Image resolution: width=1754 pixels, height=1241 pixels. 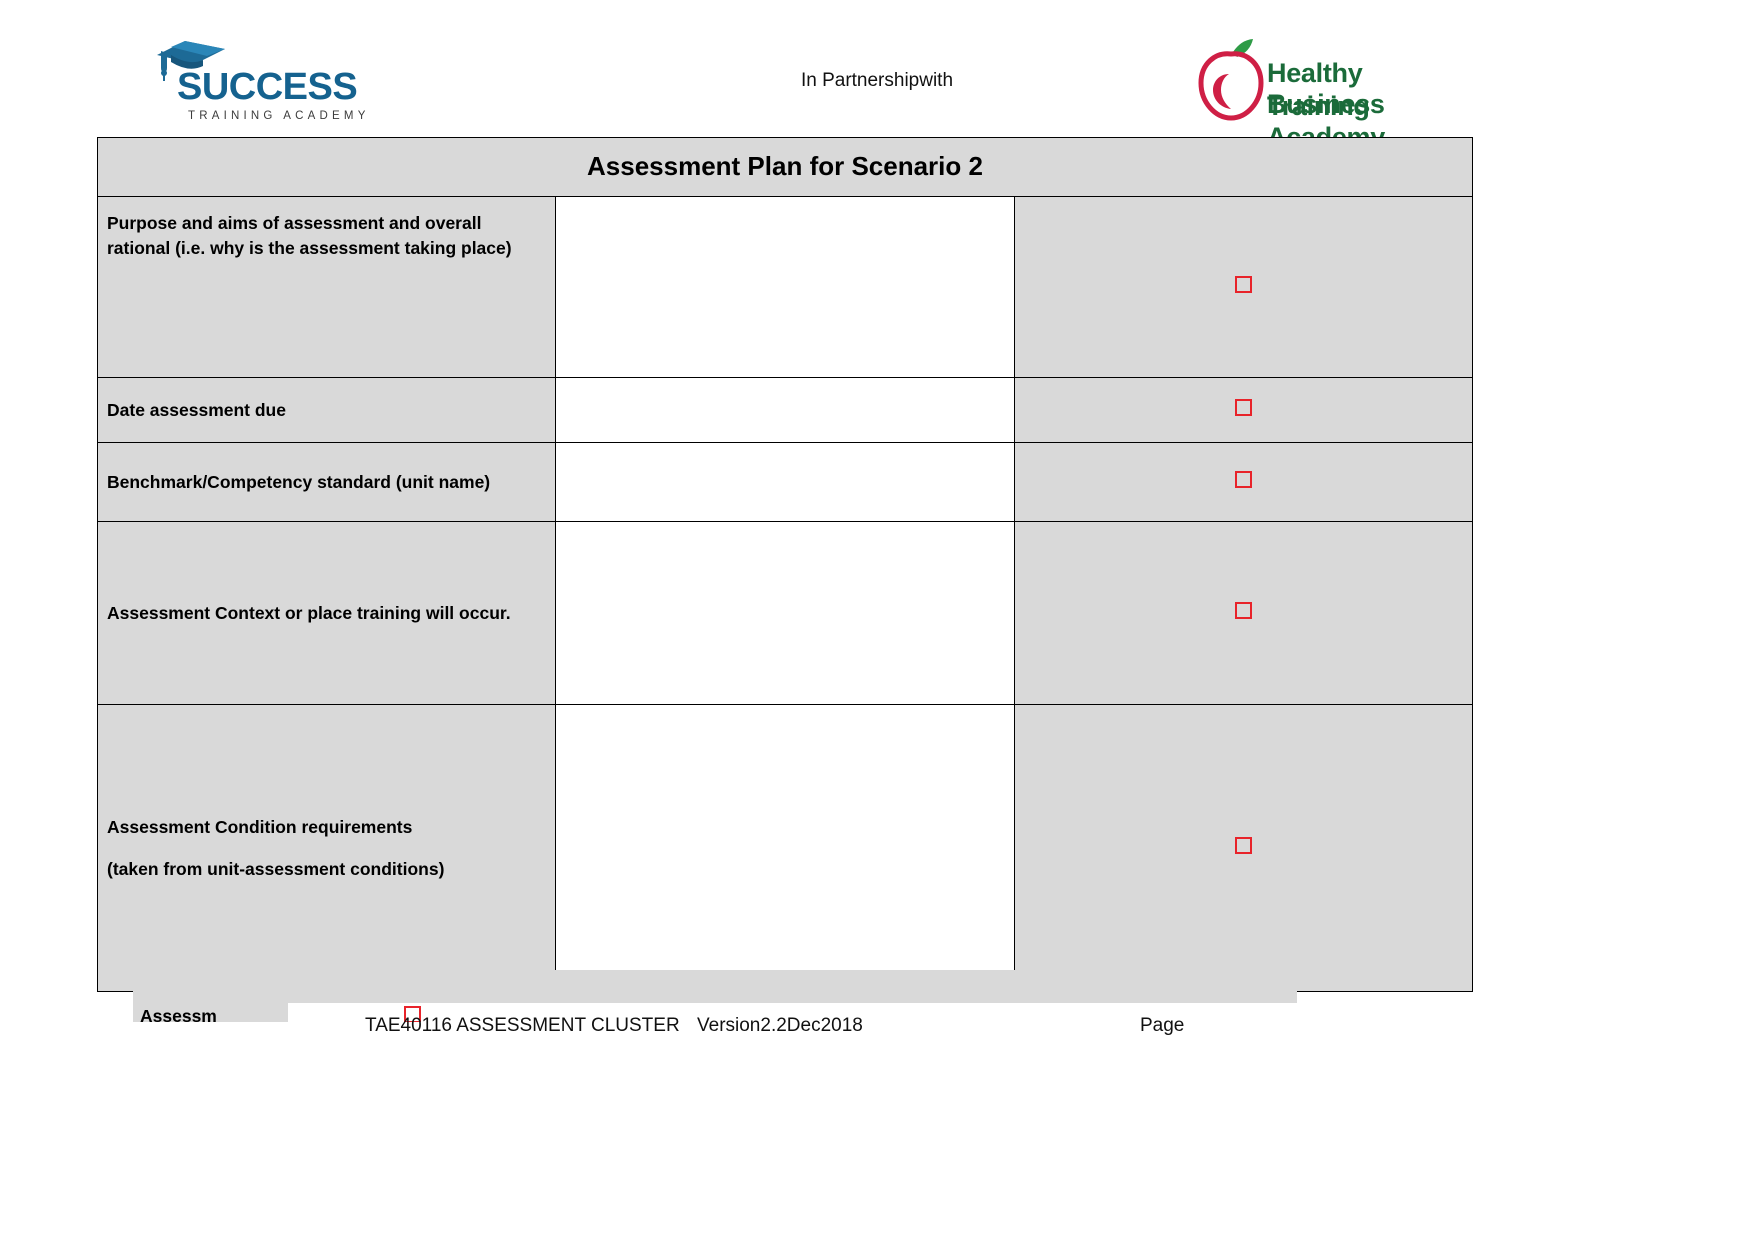 What do you see at coordinates (276, 868) in the screenshot?
I see `row-label-subtext: (taken from unit-assessment conditions)` at bounding box center [276, 868].